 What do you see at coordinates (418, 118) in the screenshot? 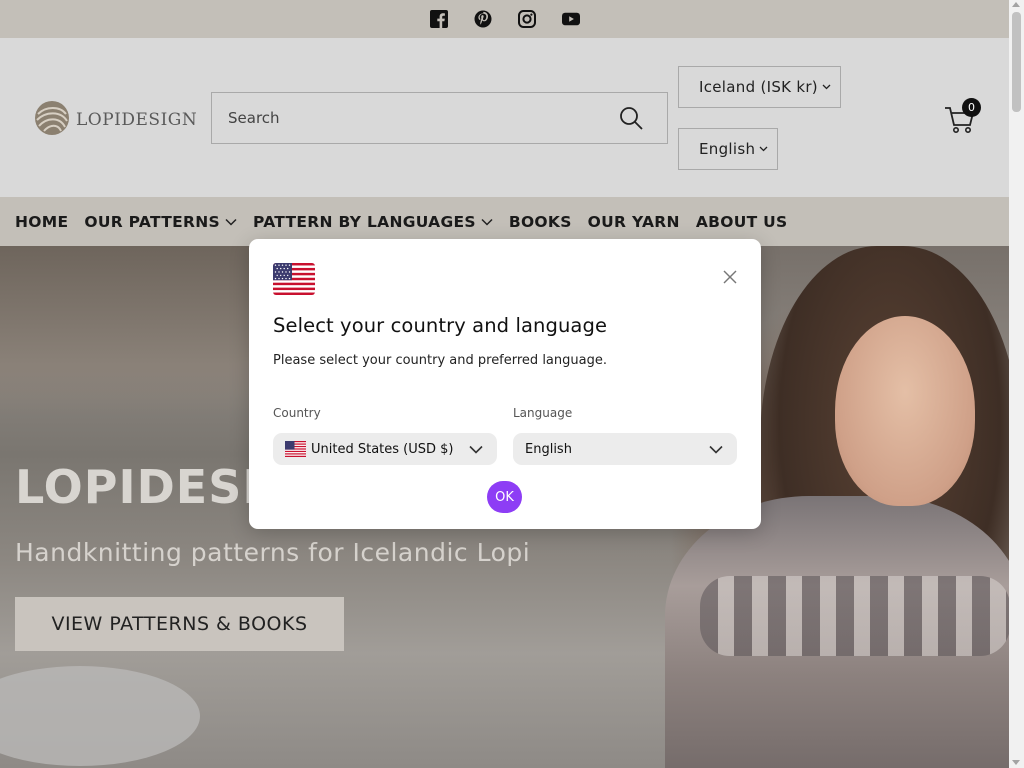
I see `search-input` at bounding box center [418, 118].